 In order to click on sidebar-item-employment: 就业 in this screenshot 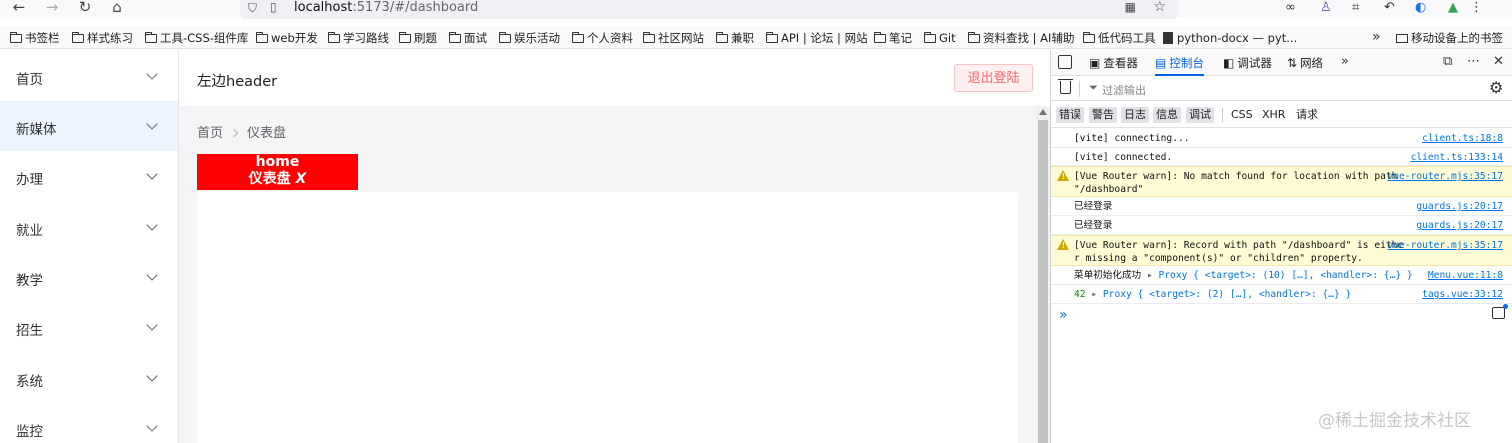, I will do `click(89, 227)`.